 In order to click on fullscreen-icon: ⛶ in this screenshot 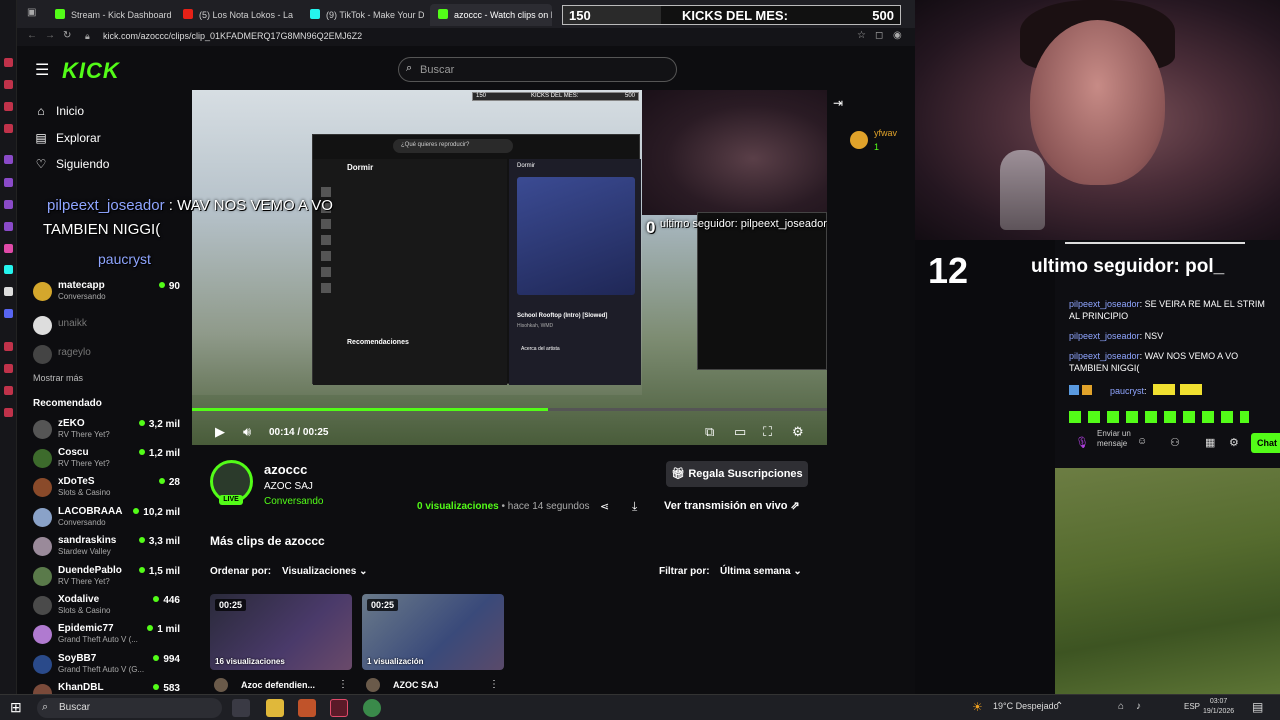, I will do `click(767, 432)`.